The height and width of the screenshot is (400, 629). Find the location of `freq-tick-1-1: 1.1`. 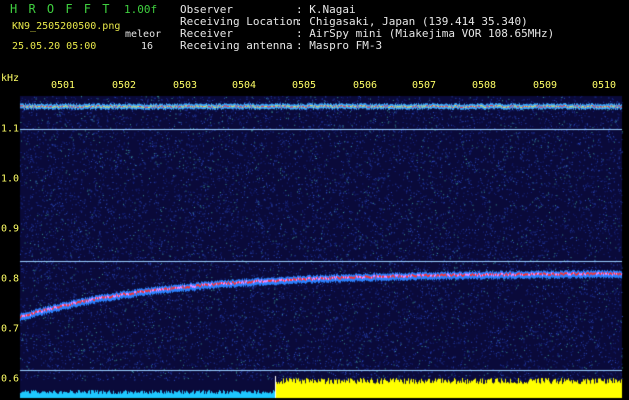

freq-tick-1-1: 1.1 is located at coordinates (10, 129).